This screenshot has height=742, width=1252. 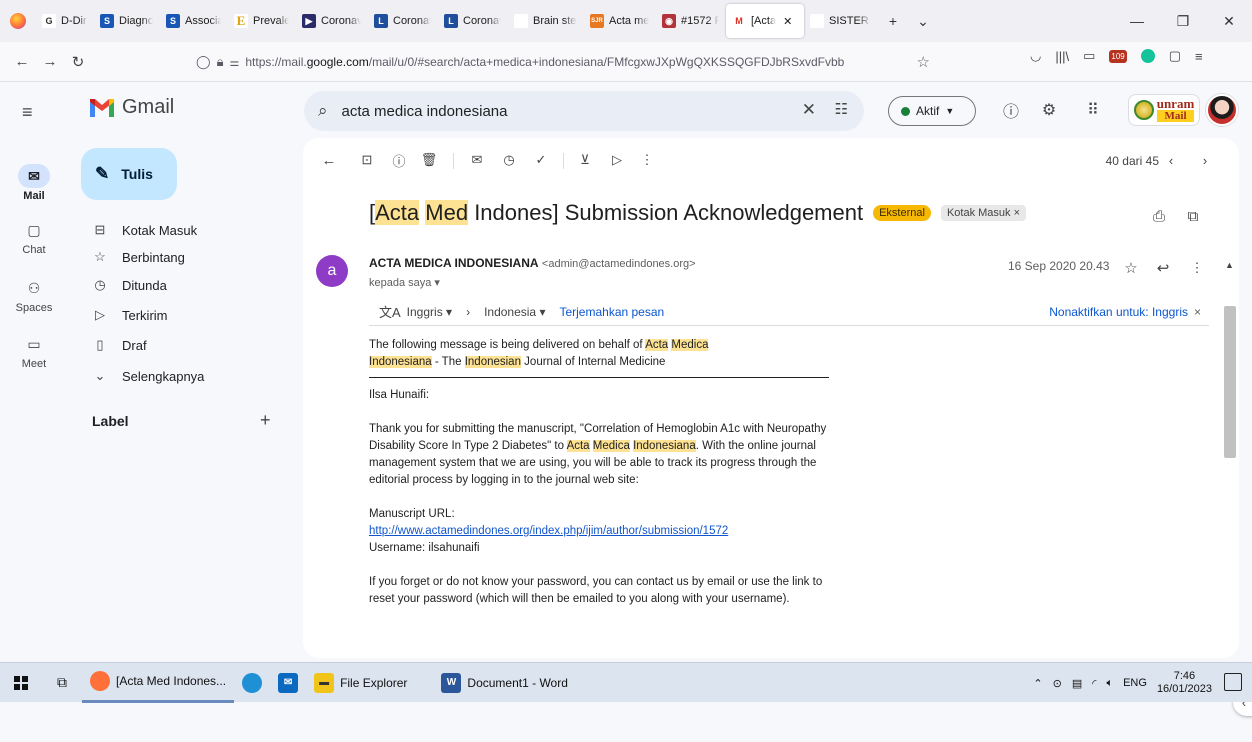 What do you see at coordinates (34, 351) in the screenshot?
I see `rail-meet: ▭ Meet` at bounding box center [34, 351].